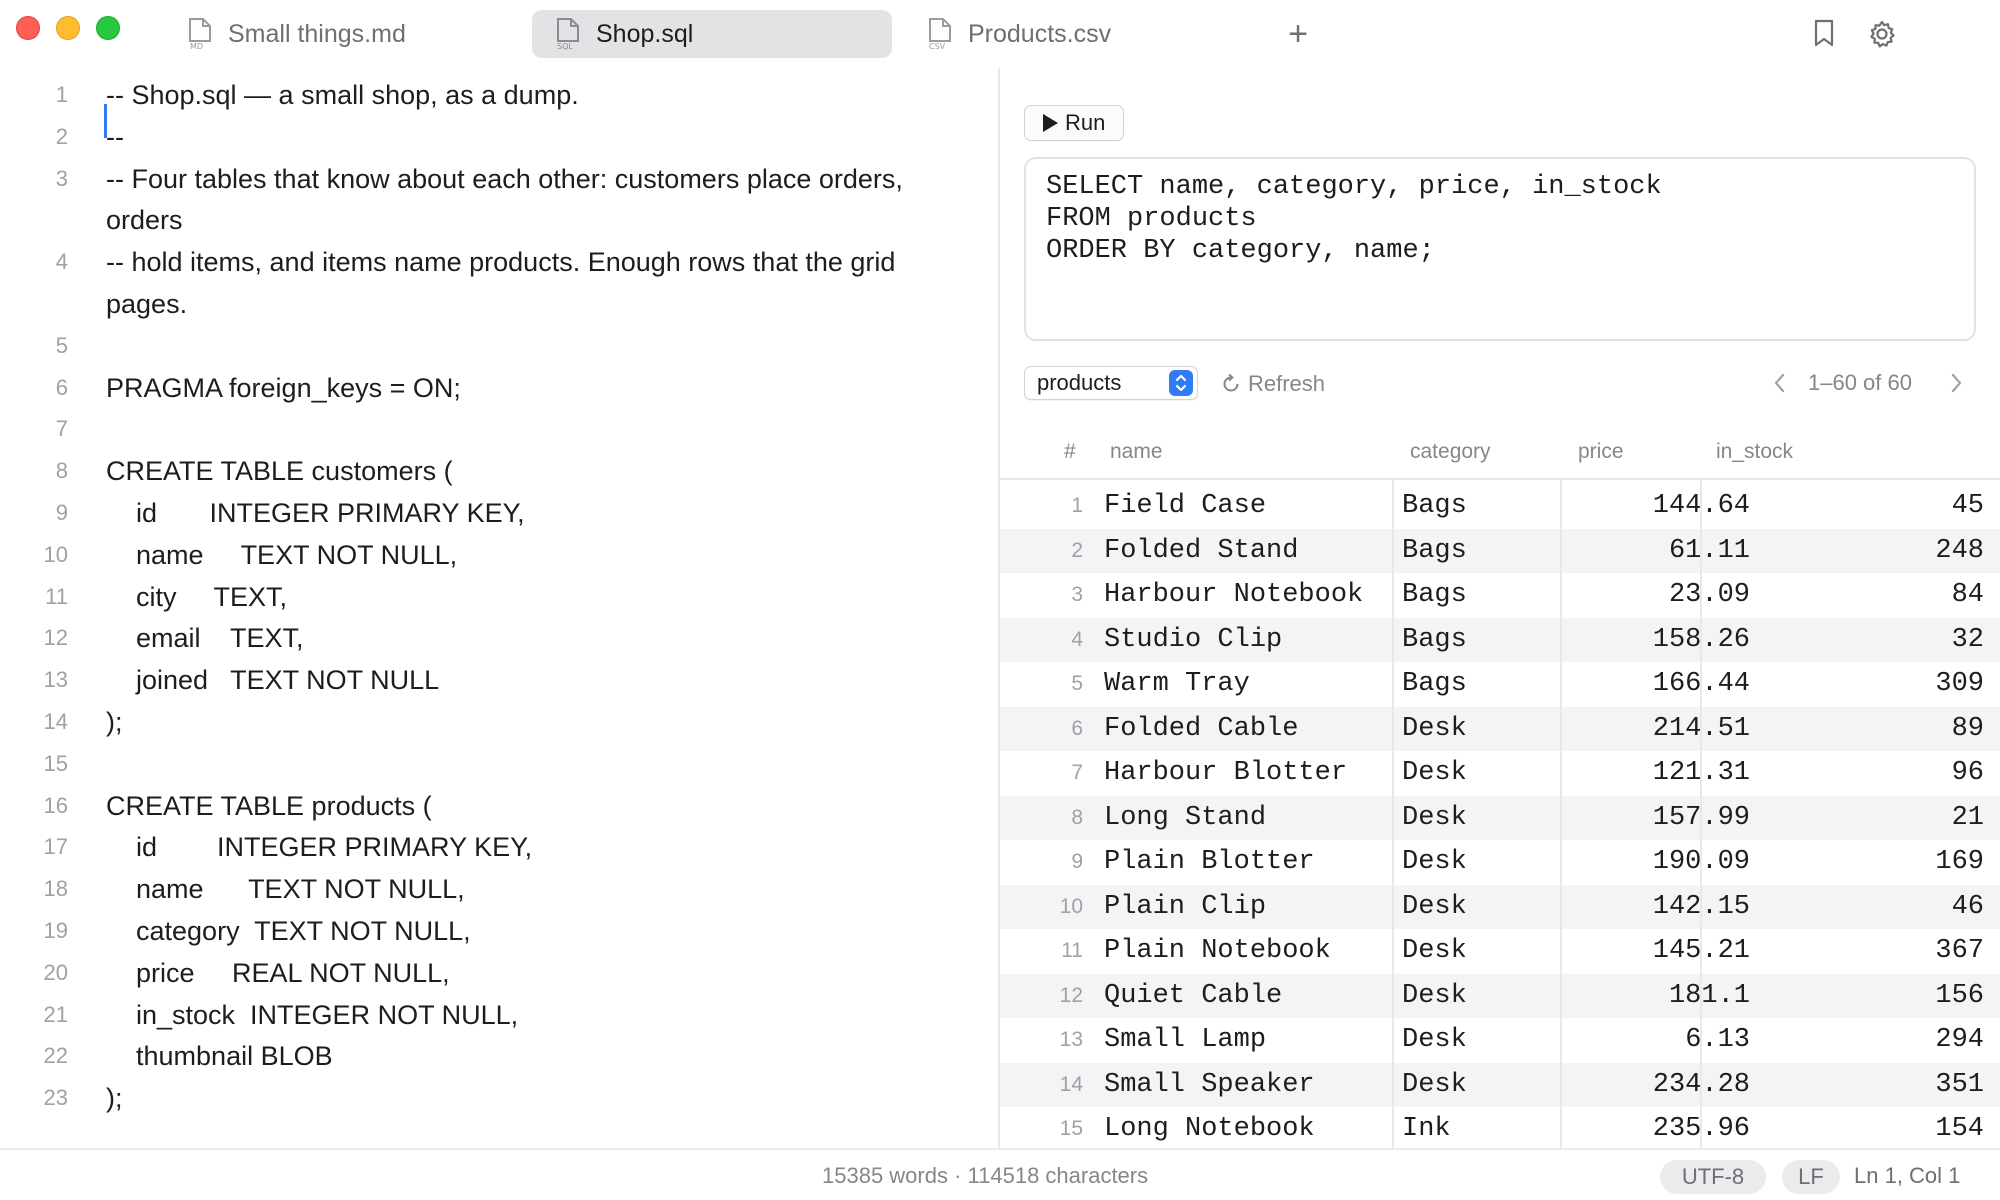 The height and width of the screenshot is (1200, 2000). Describe the element at coordinates (61, 178) in the screenshot. I see `line-number: 3` at that location.